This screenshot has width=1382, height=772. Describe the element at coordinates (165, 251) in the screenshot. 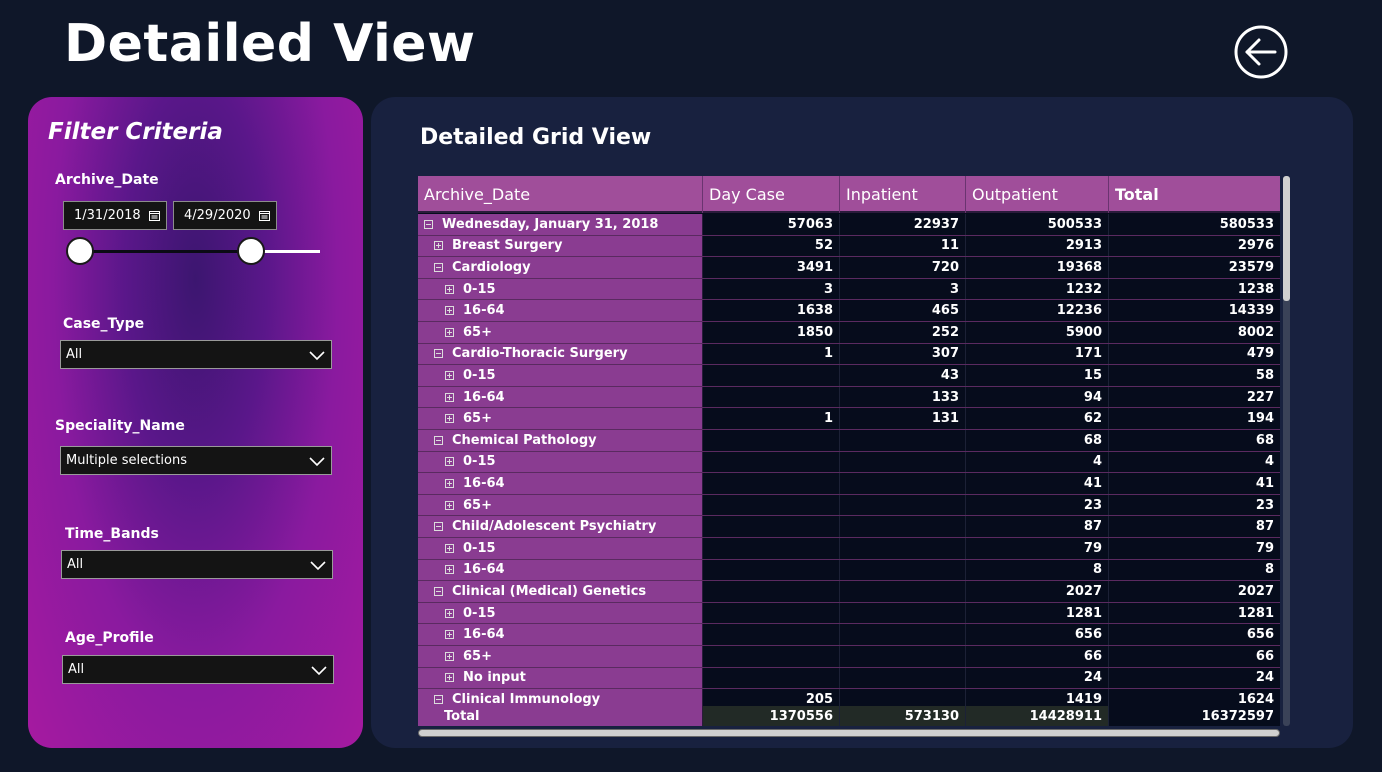

I see `date-slider-track` at that location.